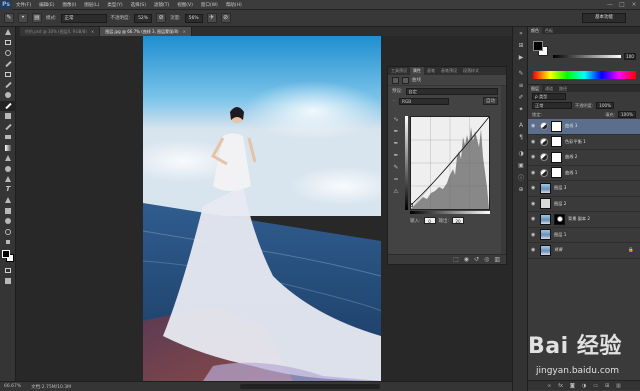 The height and width of the screenshot is (391, 640). Describe the element at coordinates (83, 18) in the screenshot. I see `mode-select: 正常` at that location.